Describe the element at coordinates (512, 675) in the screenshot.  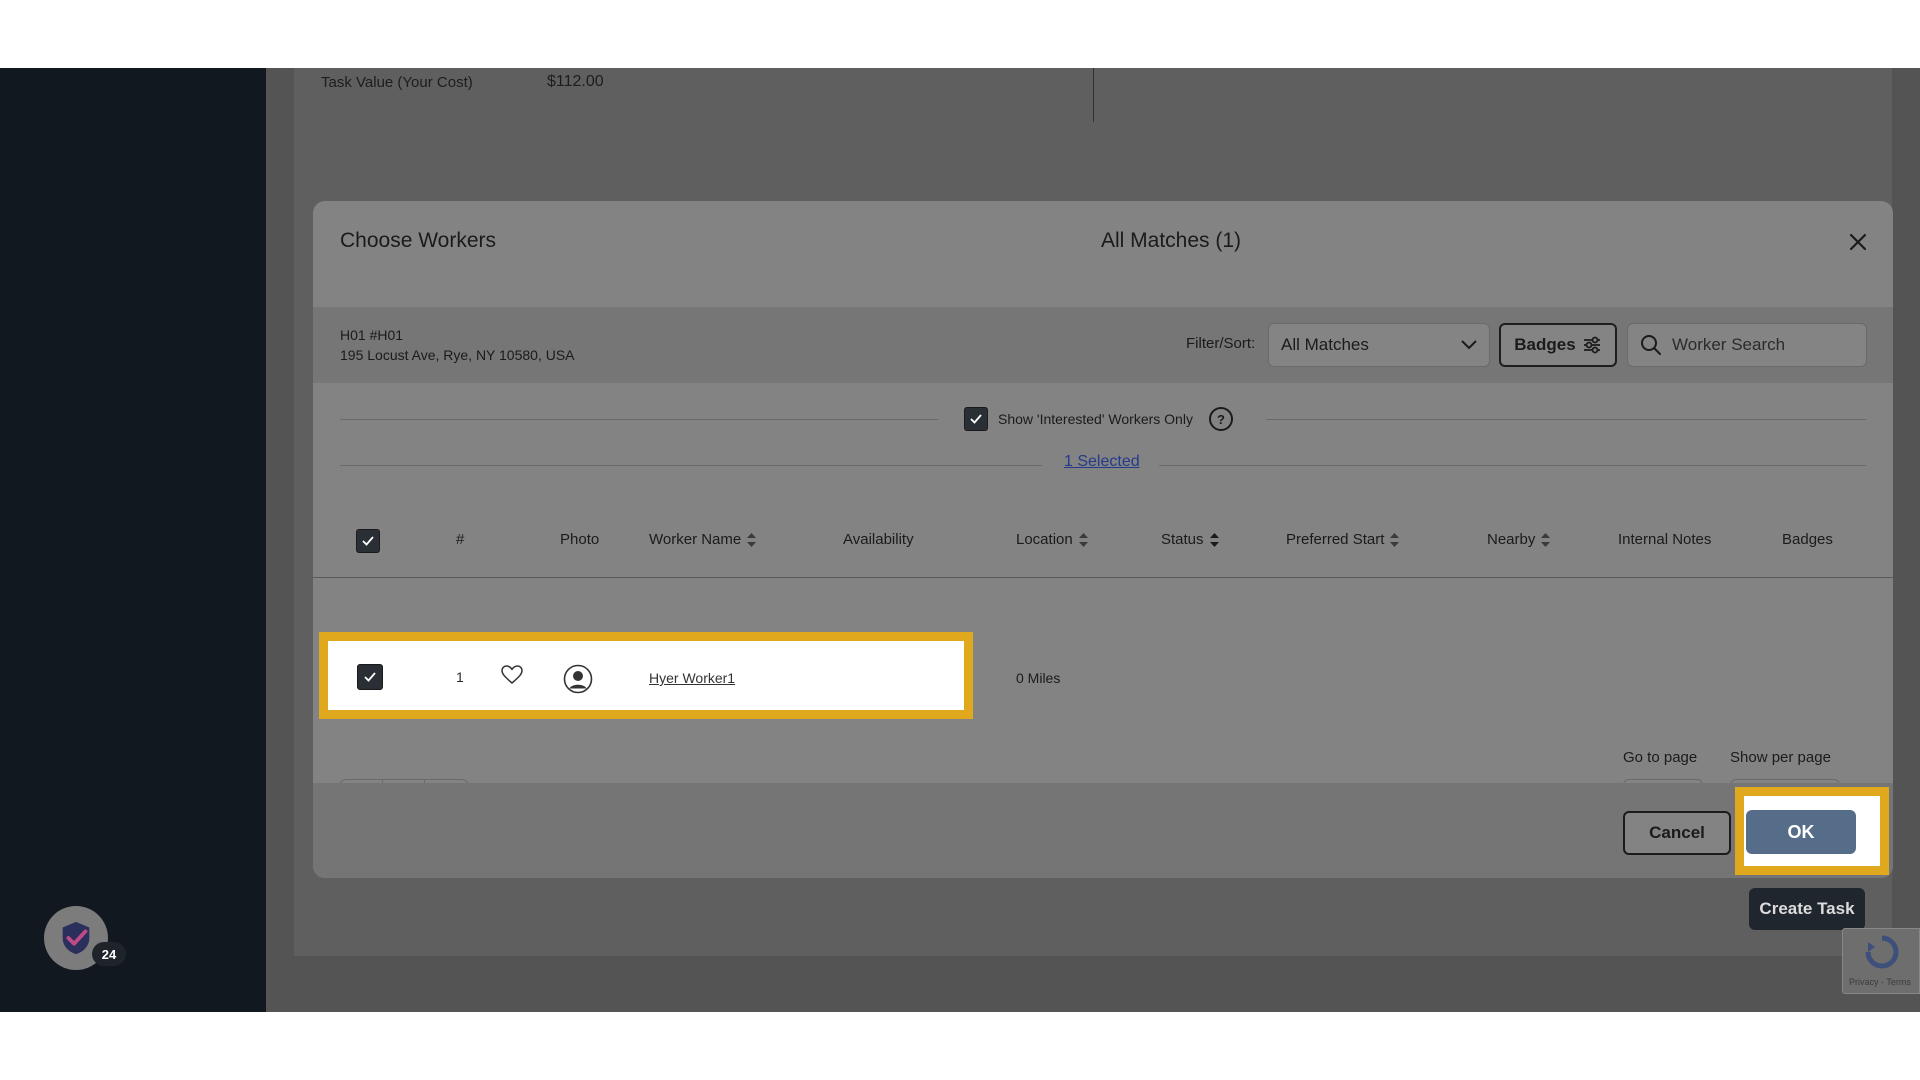
I see `heart-icon` at that location.